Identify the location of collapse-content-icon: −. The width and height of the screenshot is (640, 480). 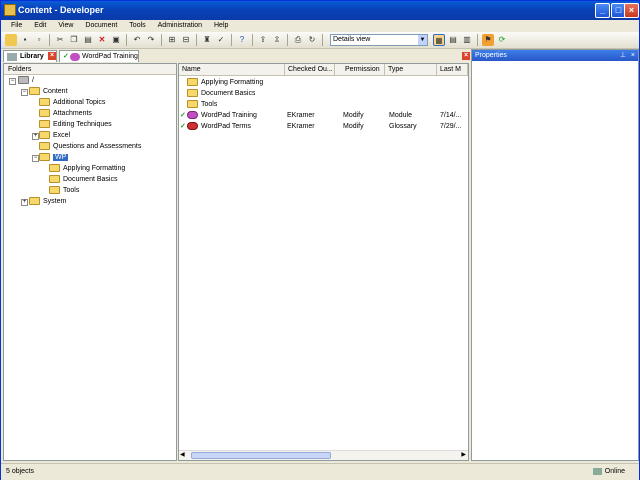
(24, 92).